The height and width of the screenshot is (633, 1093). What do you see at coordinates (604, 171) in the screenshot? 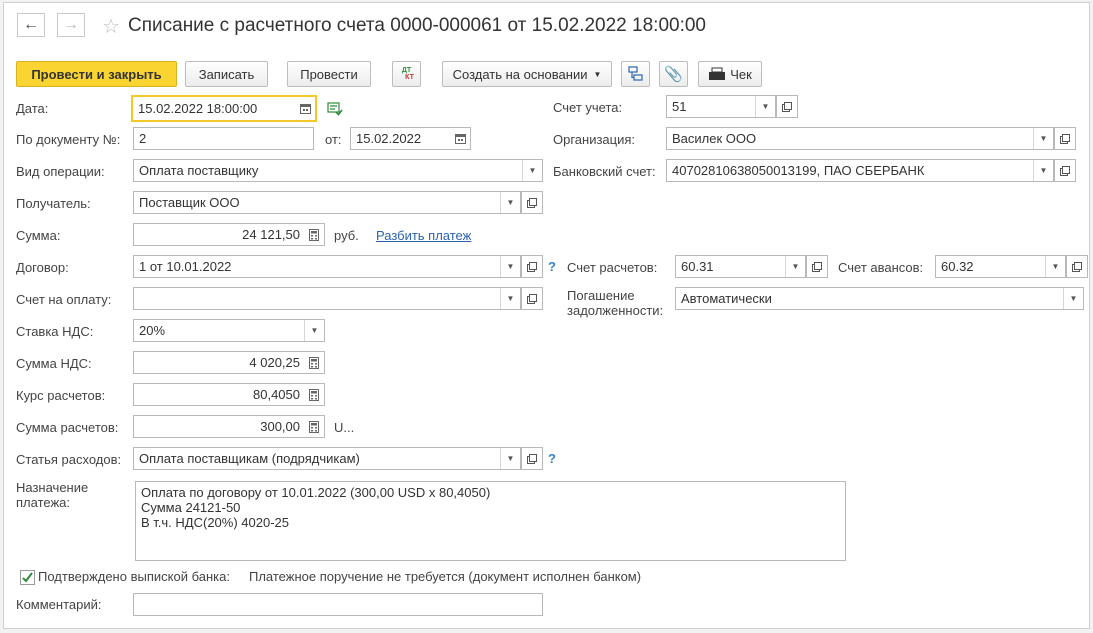
I see `bank-account-label: Банковский счет:` at bounding box center [604, 171].